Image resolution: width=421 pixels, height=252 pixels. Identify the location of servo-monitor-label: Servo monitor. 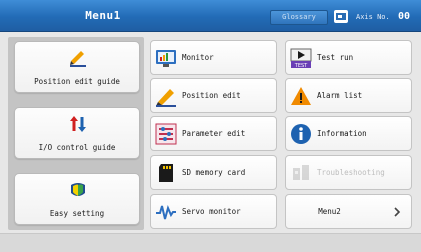
(211, 211).